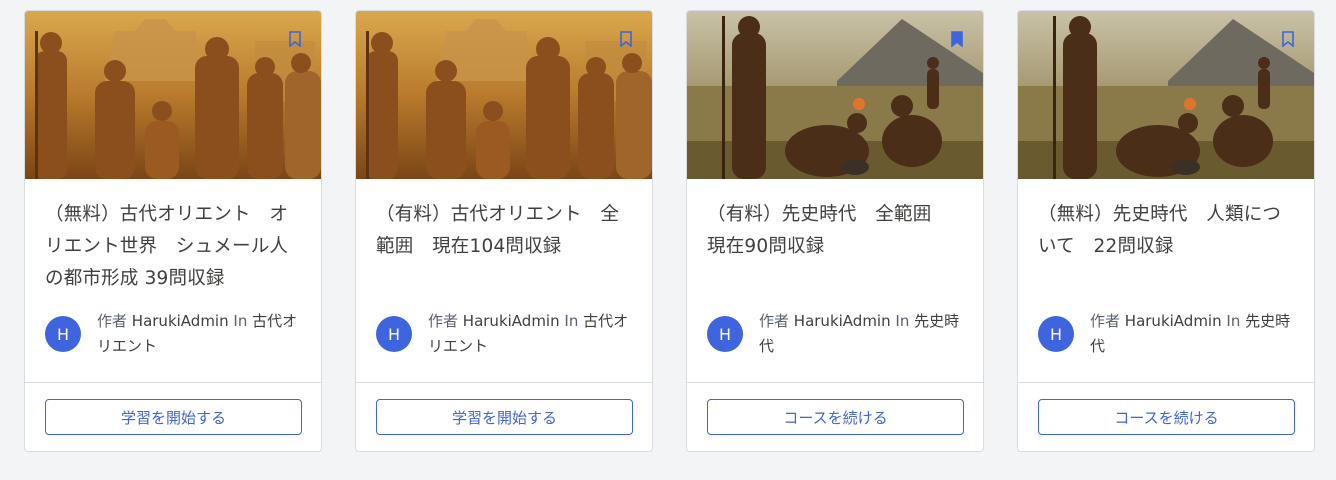  What do you see at coordinates (957, 39) in the screenshot?
I see `bookmark-filled-icon` at bounding box center [957, 39].